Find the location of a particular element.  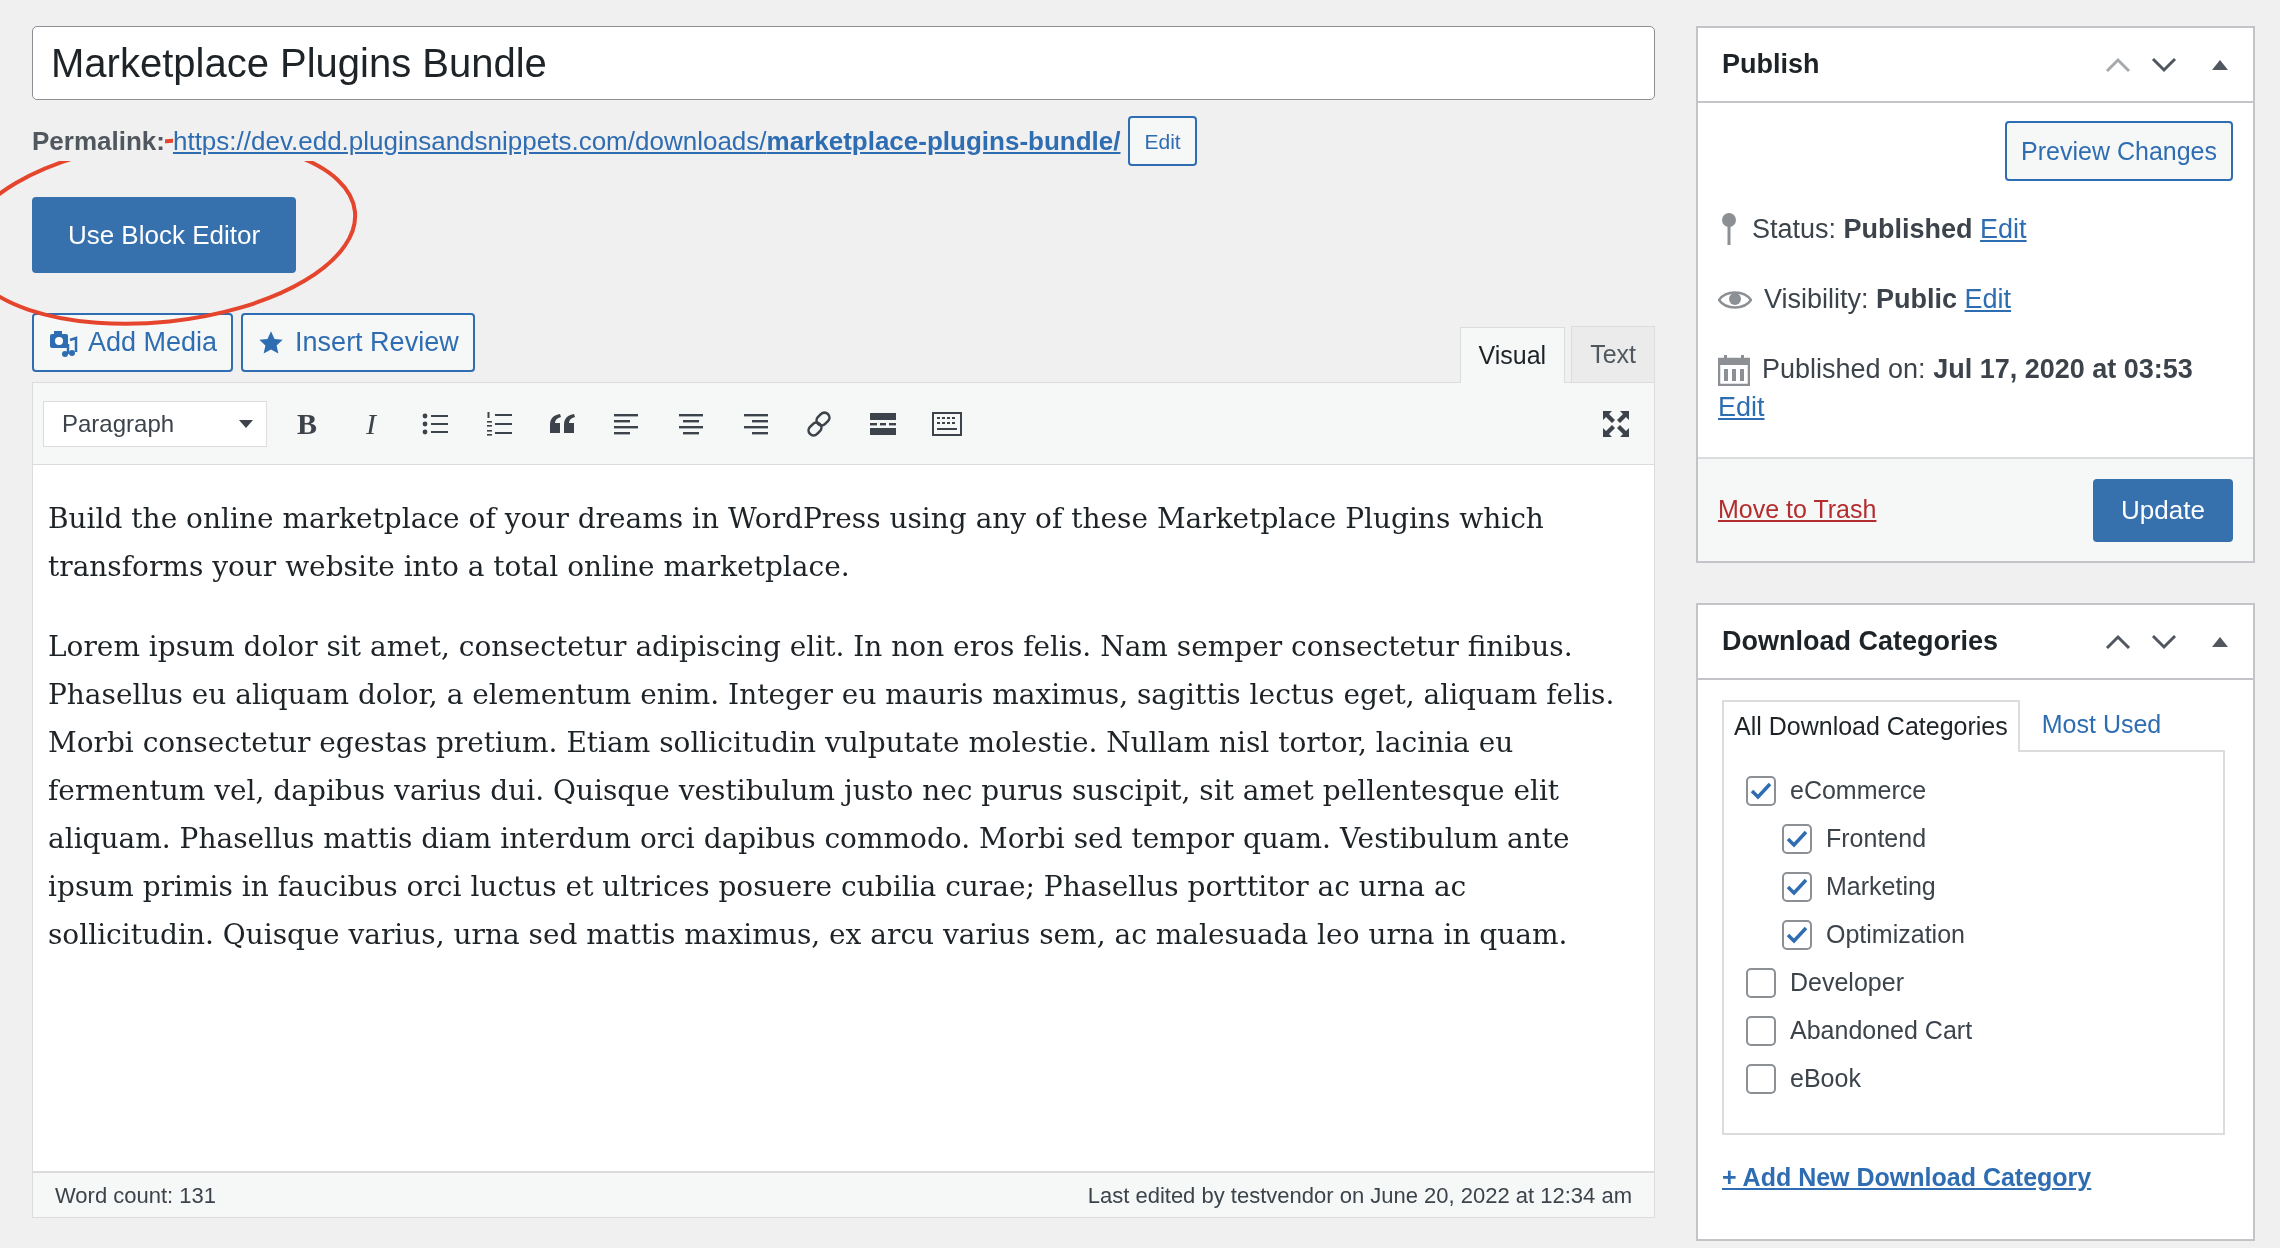

align-center-icon is located at coordinates (691, 423).